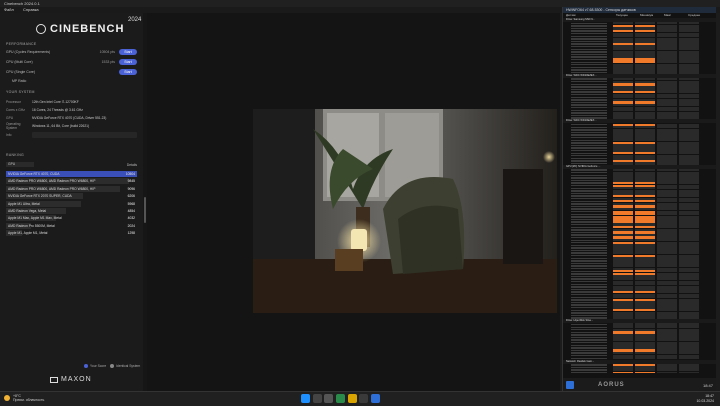 This screenshot has height=406, width=720. What do you see at coordinates (95, 366) in the screenshot?
I see `legend-your-score: Your Score` at bounding box center [95, 366].